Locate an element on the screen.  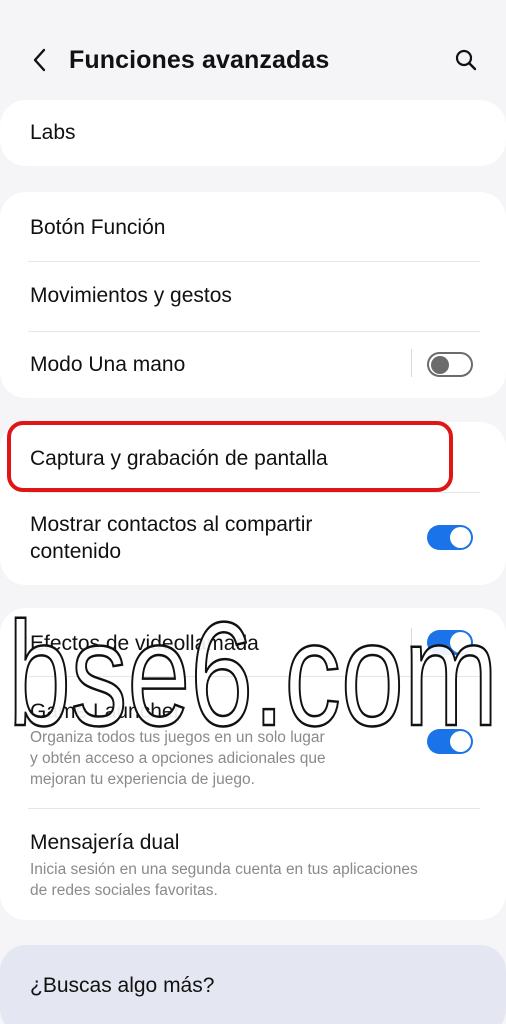
list-item-description-line3: mejoran tu experiencia de juego. is located at coordinates (142, 779).